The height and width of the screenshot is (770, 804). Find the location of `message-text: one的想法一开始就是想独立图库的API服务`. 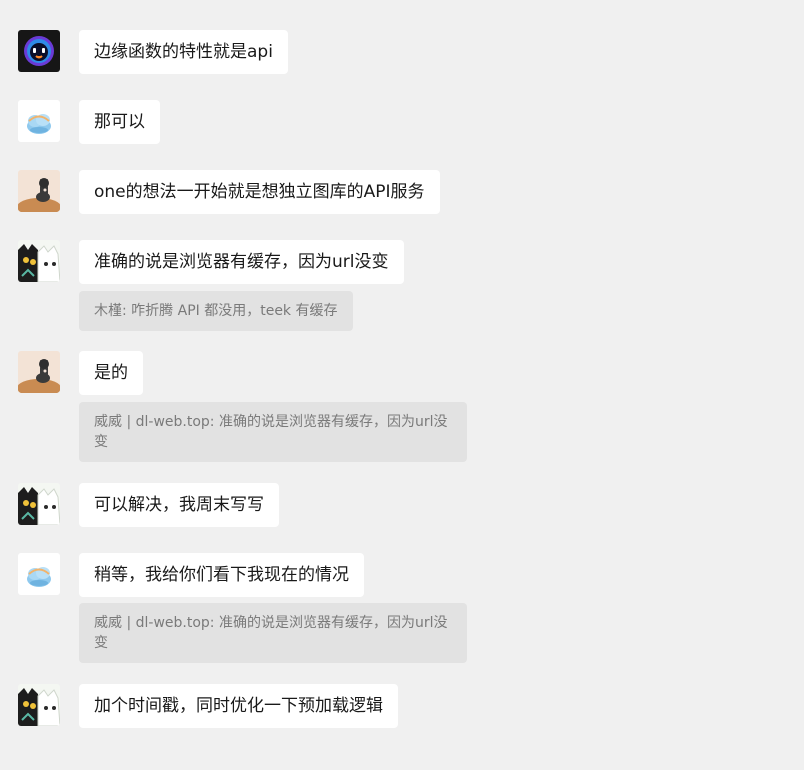

message-text: one的想法一开始就是想独立图库的API服务 is located at coordinates (259, 192).